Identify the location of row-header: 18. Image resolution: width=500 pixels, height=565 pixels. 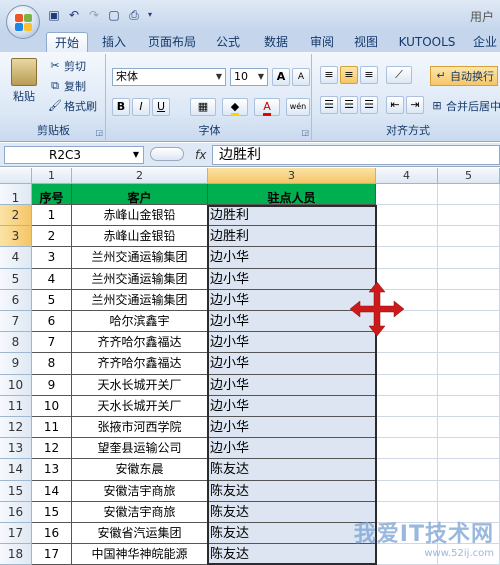
(16, 554).